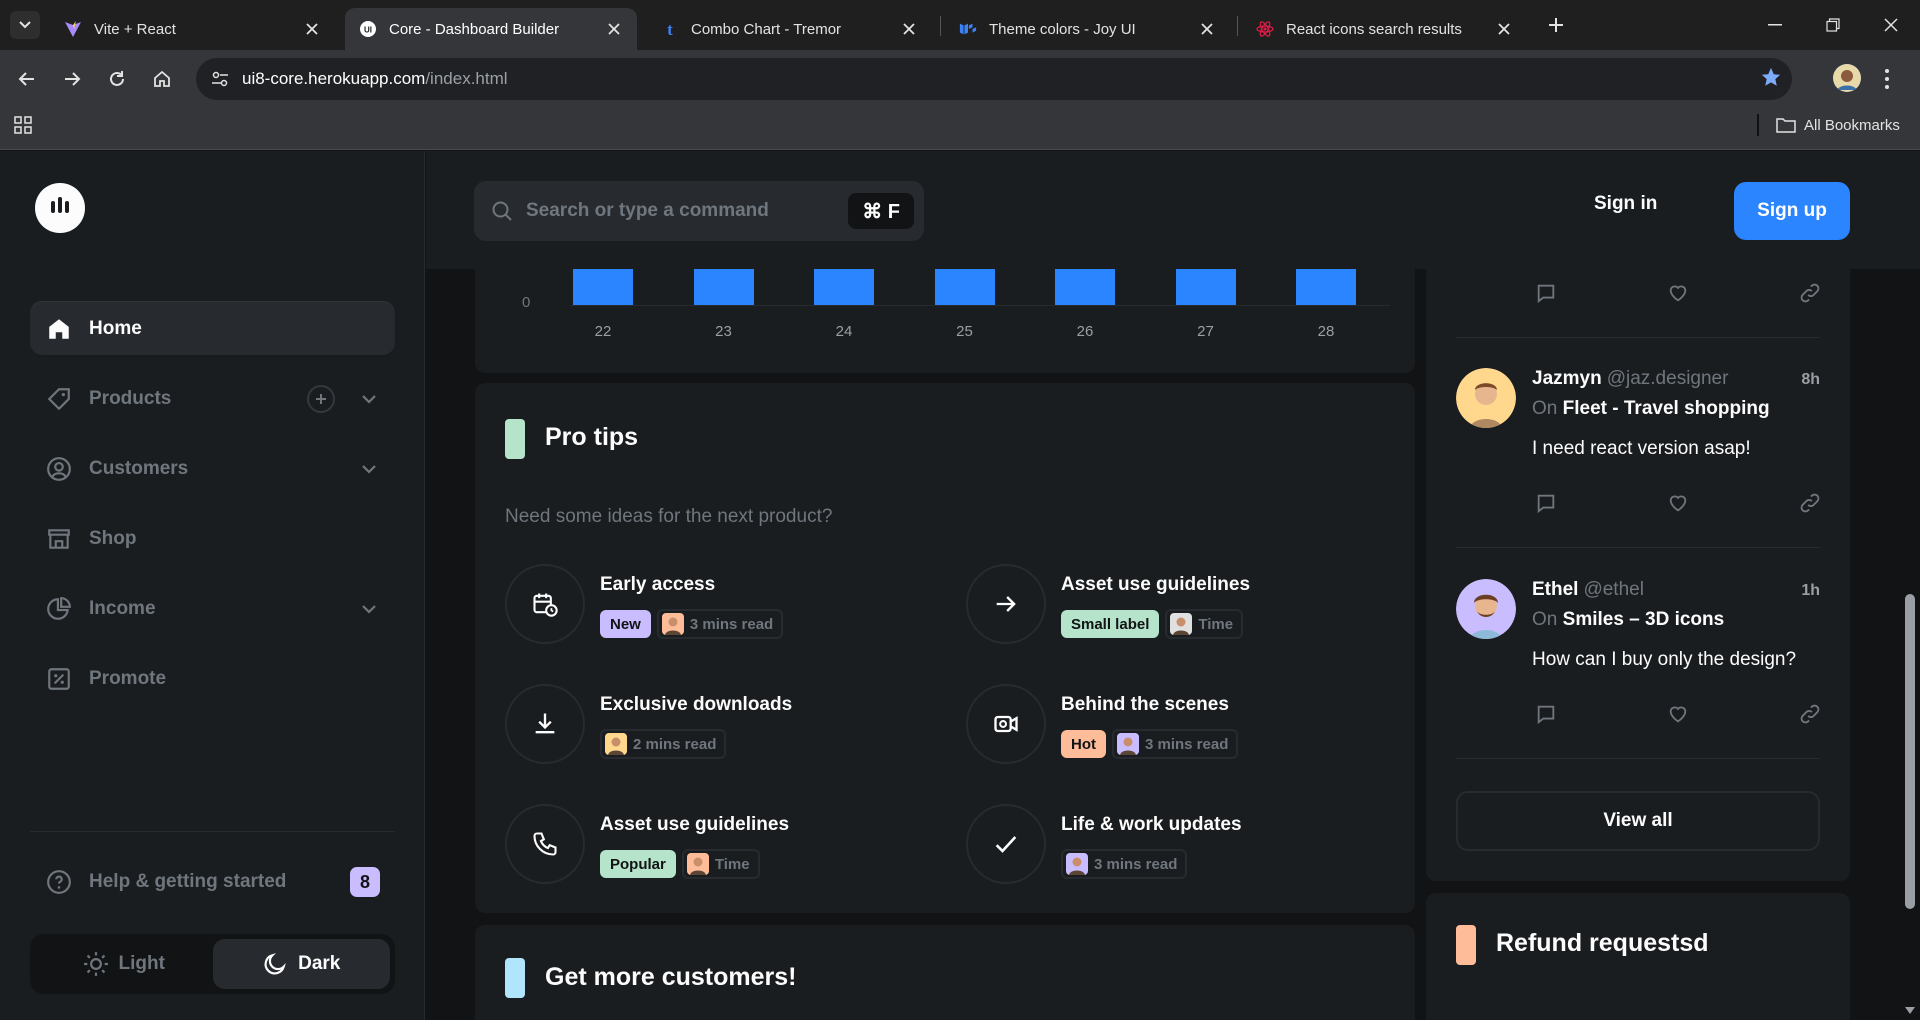  I want to click on address-bar-row: ui8-core.herokuapp.com/index.html, so click(960, 79).